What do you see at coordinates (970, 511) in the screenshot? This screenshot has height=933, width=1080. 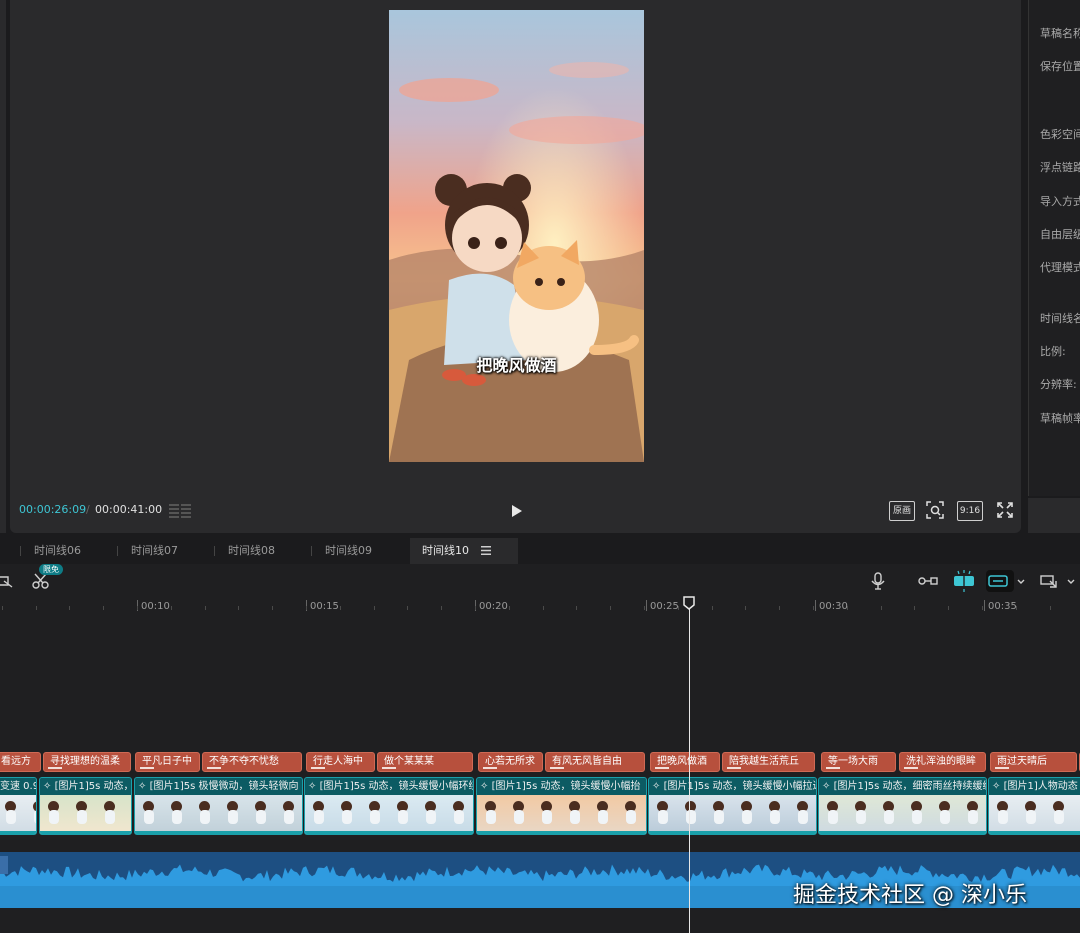 I see `aspect-ratio-button: 9:16` at bounding box center [970, 511].